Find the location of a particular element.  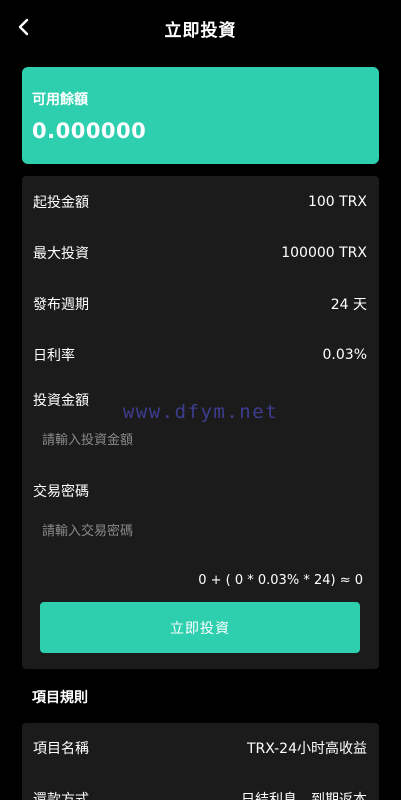

detail-row-daily-rate: 日利率 0.03% is located at coordinates (200, 355).